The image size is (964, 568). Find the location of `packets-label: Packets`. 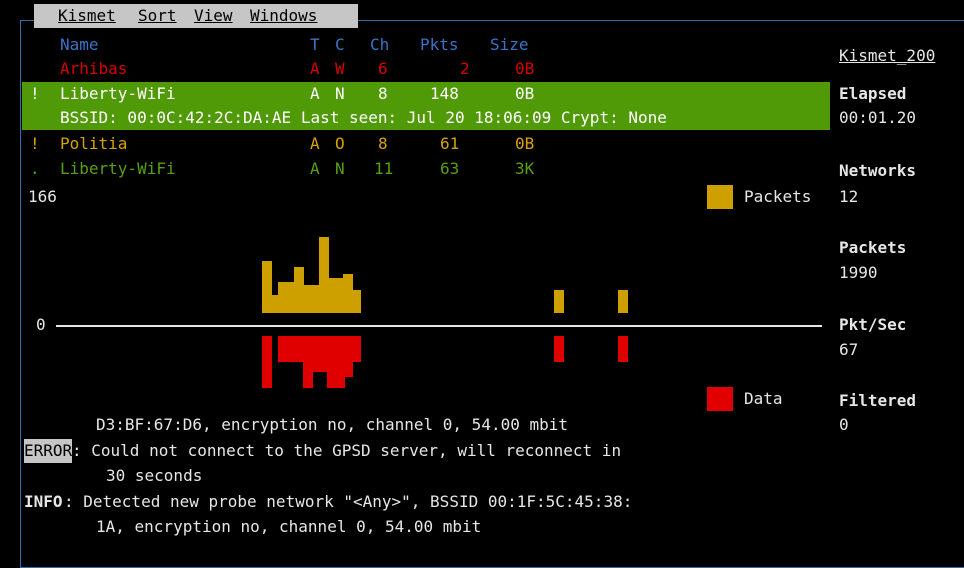

packets-label: Packets is located at coordinates (873, 247).